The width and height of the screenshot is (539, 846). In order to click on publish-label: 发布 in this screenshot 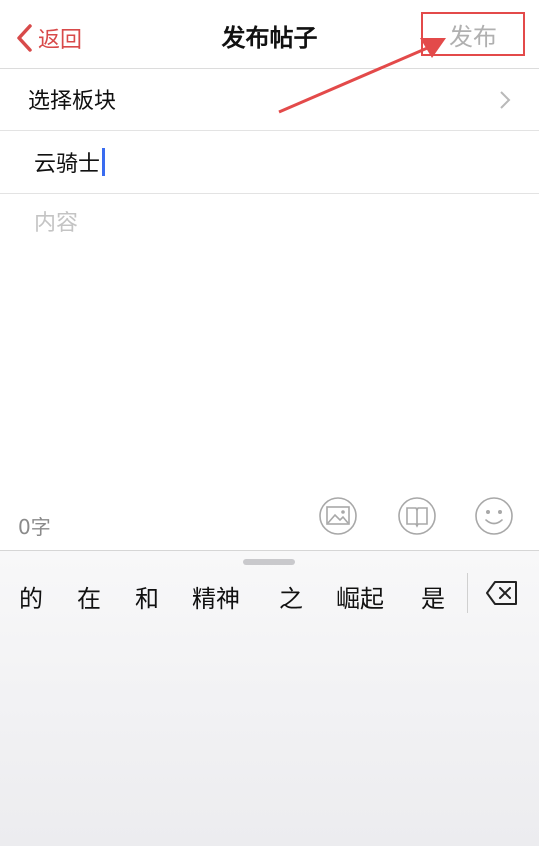, I will do `click(473, 36)`.